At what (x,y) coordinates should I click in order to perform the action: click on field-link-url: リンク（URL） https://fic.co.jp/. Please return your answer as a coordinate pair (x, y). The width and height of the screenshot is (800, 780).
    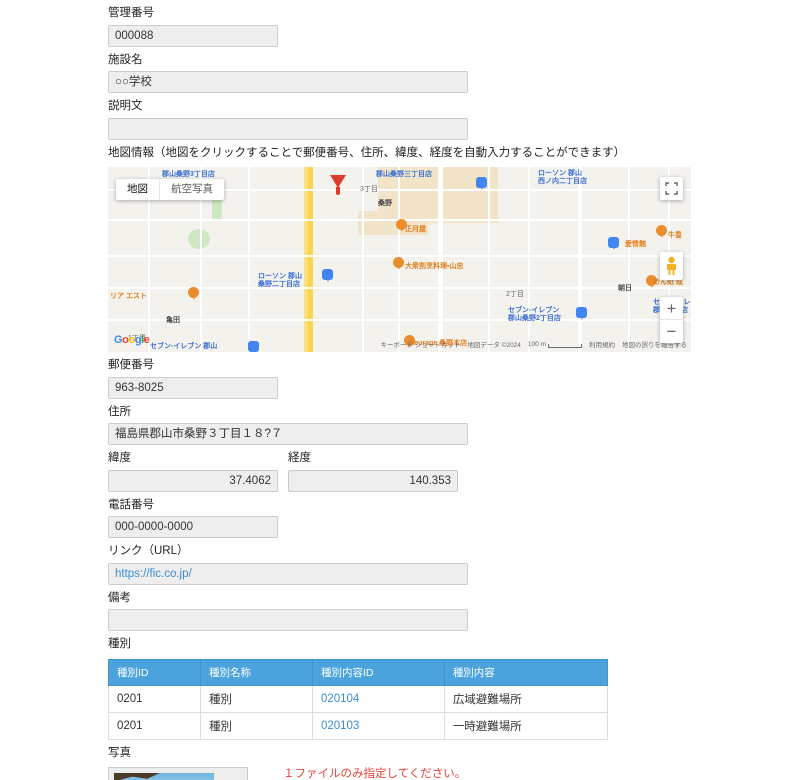
    Looking at the image, I should click on (408, 561).